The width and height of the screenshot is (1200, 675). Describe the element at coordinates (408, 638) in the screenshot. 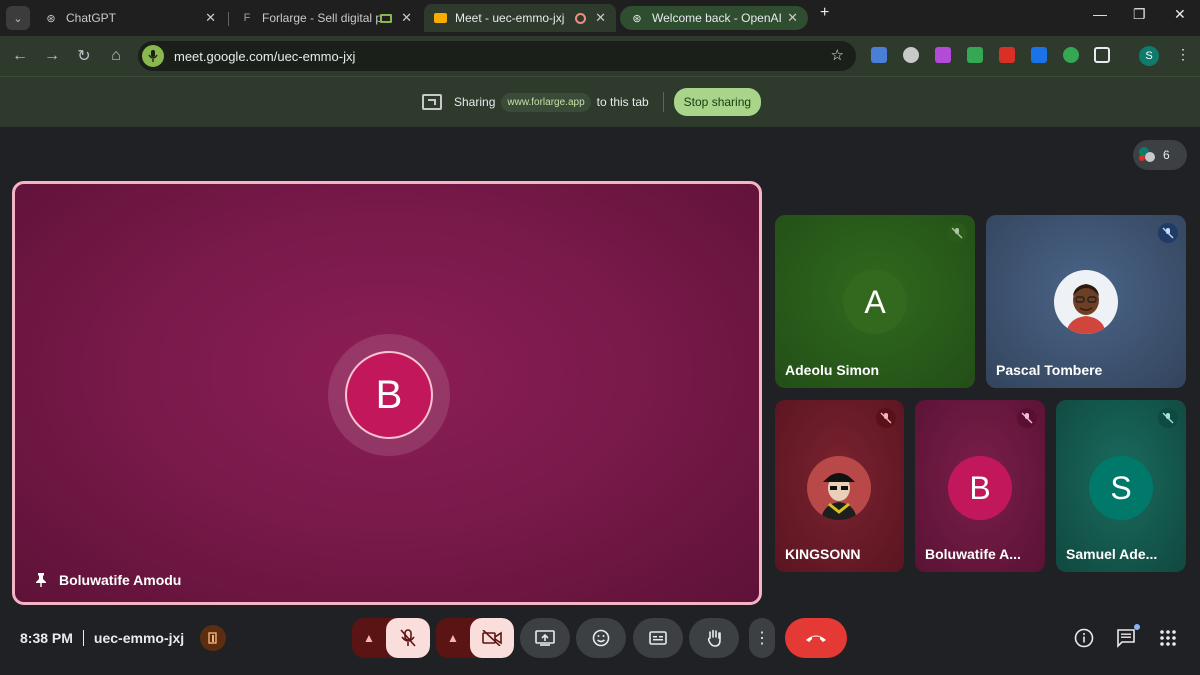

I see `mic-off-button` at that location.